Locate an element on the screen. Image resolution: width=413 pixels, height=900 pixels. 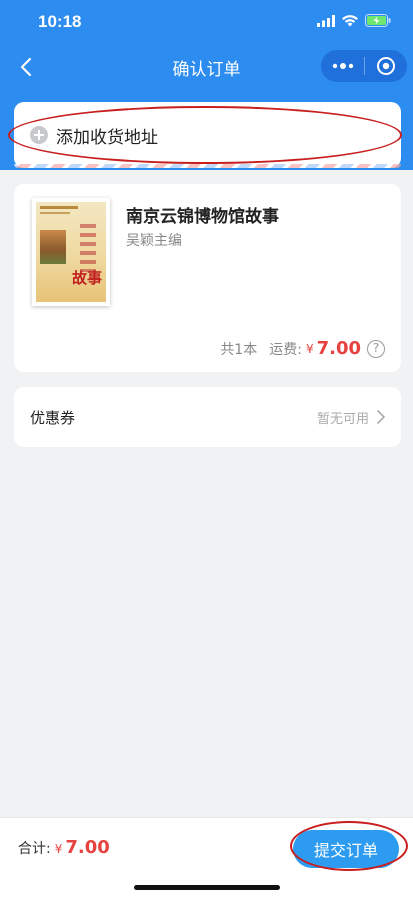
mini-program-capsule is located at coordinates (364, 66).